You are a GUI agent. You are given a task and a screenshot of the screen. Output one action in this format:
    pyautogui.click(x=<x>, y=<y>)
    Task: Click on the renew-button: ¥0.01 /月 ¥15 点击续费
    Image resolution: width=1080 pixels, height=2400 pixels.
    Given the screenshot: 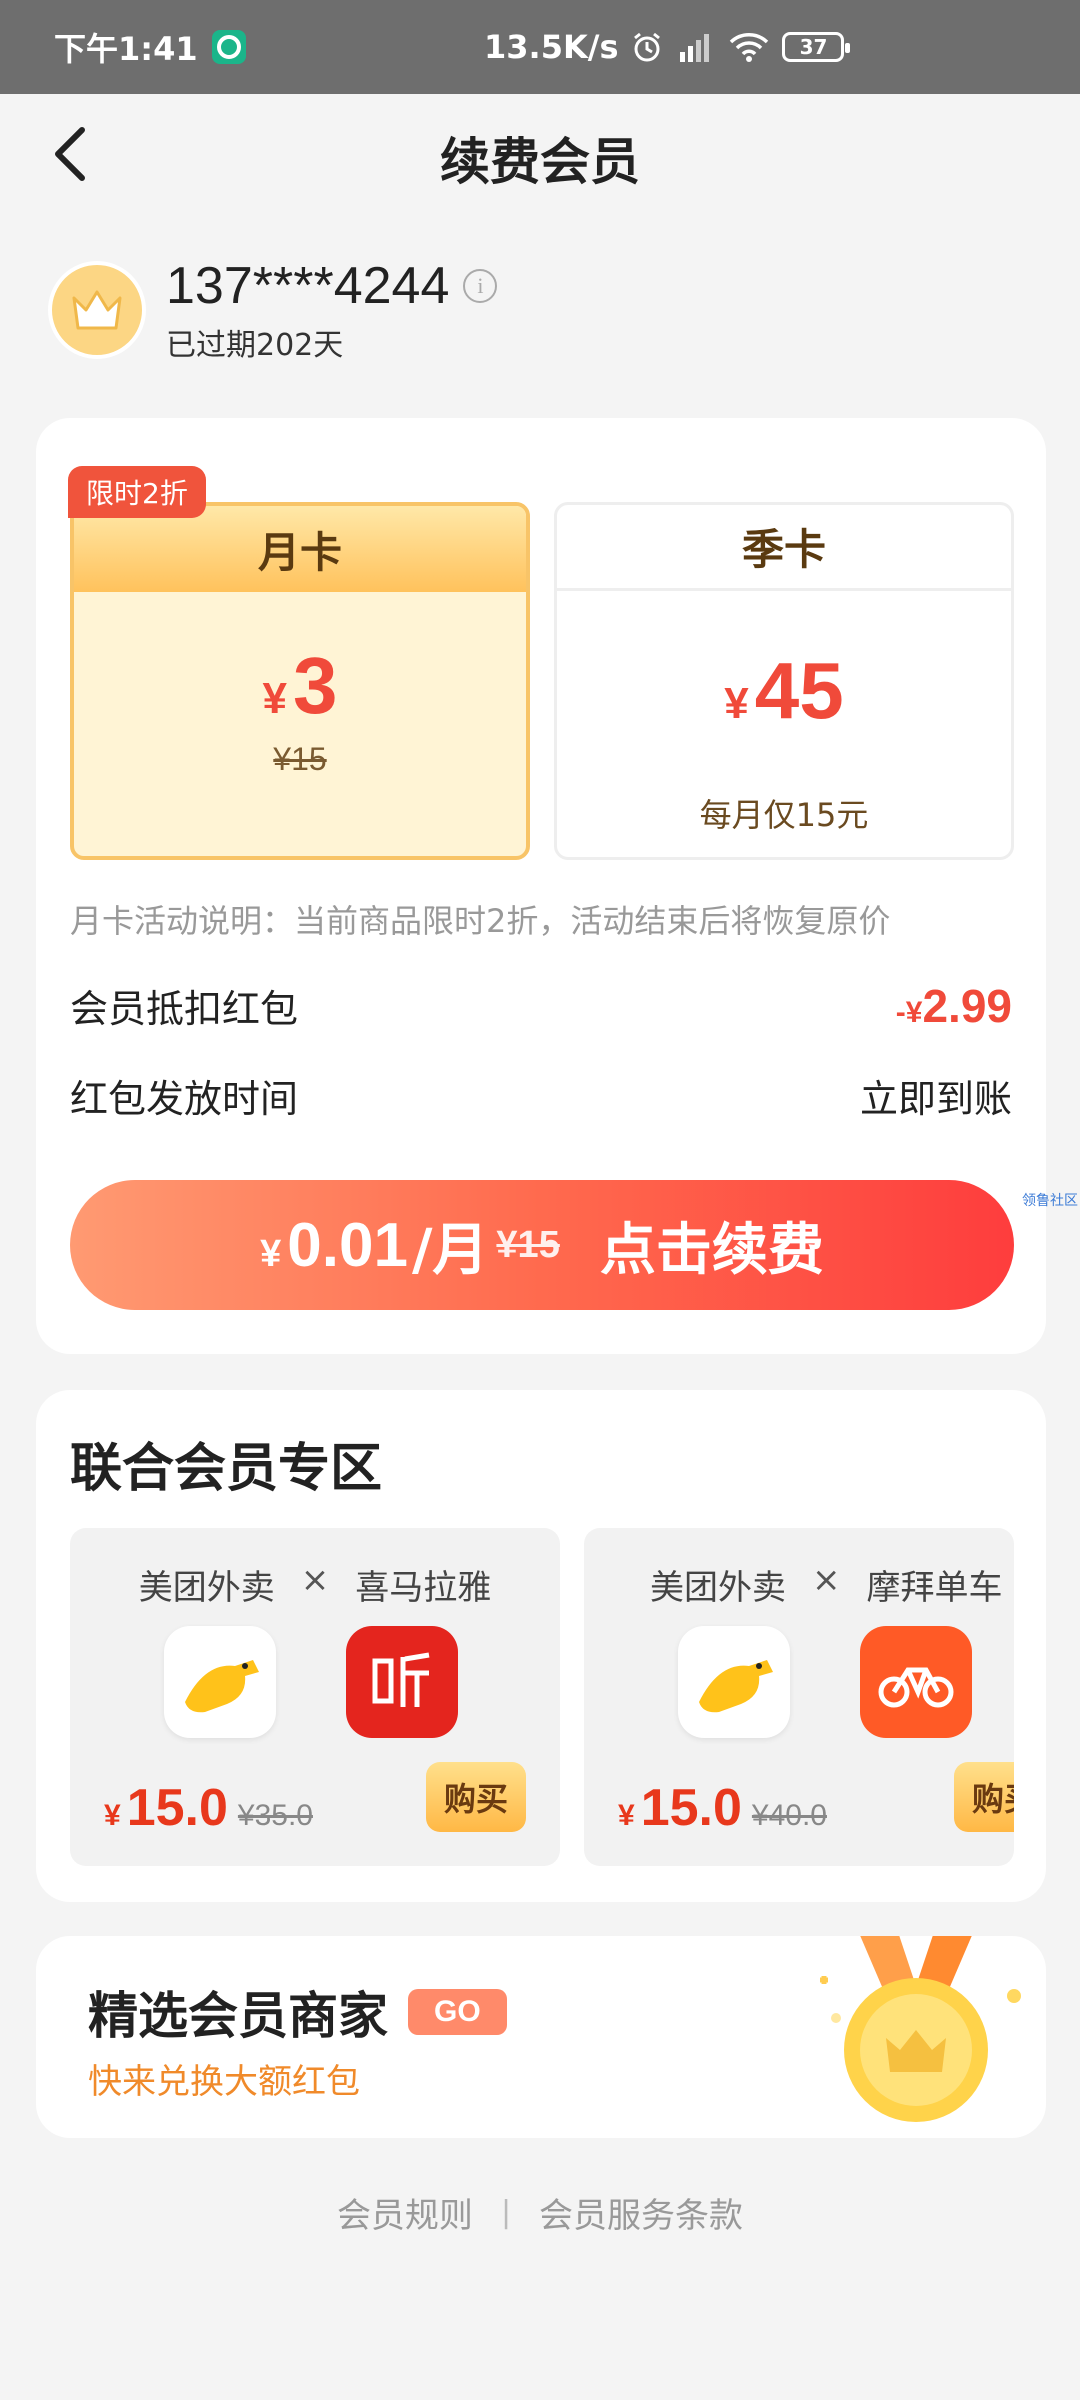 What is the action you would take?
    pyautogui.click(x=542, y=1245)
    